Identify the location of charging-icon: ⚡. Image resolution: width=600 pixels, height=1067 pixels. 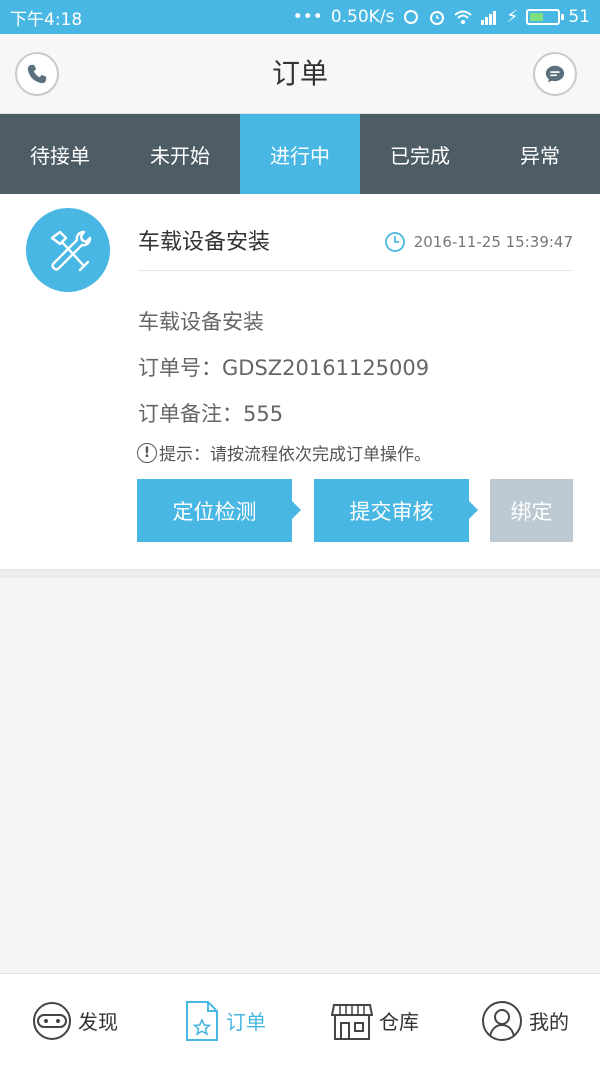
(512, 17).